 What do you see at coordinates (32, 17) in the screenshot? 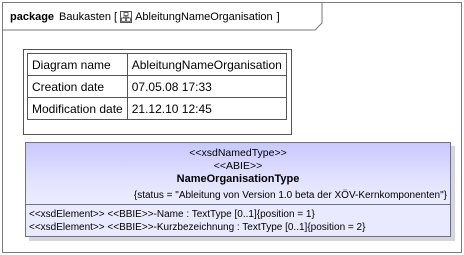
I see `package-keyword: package` at bounding box center [32, 17].